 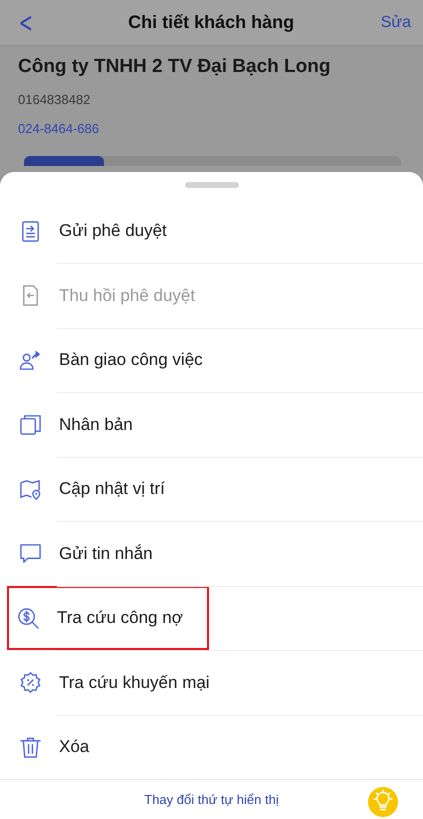 What do you see at coordinates (207, 489) in the screenshot?
I see `menu-item: Cập nhật vị trí` at bounding box center [207, 489].